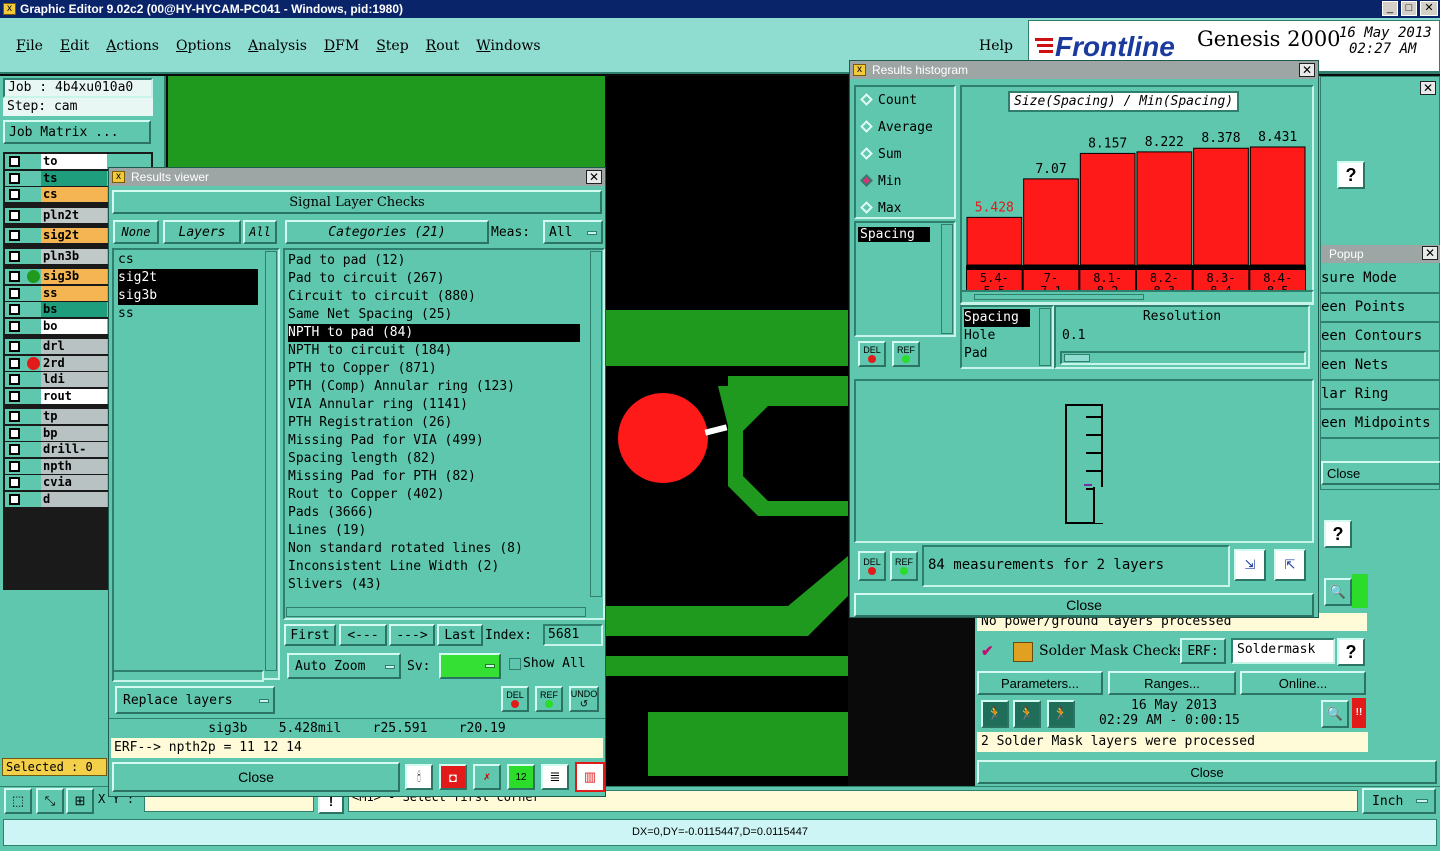 This screenshot has height=851, width=1440. I want to click on sv-color-select, so click(470, 666).